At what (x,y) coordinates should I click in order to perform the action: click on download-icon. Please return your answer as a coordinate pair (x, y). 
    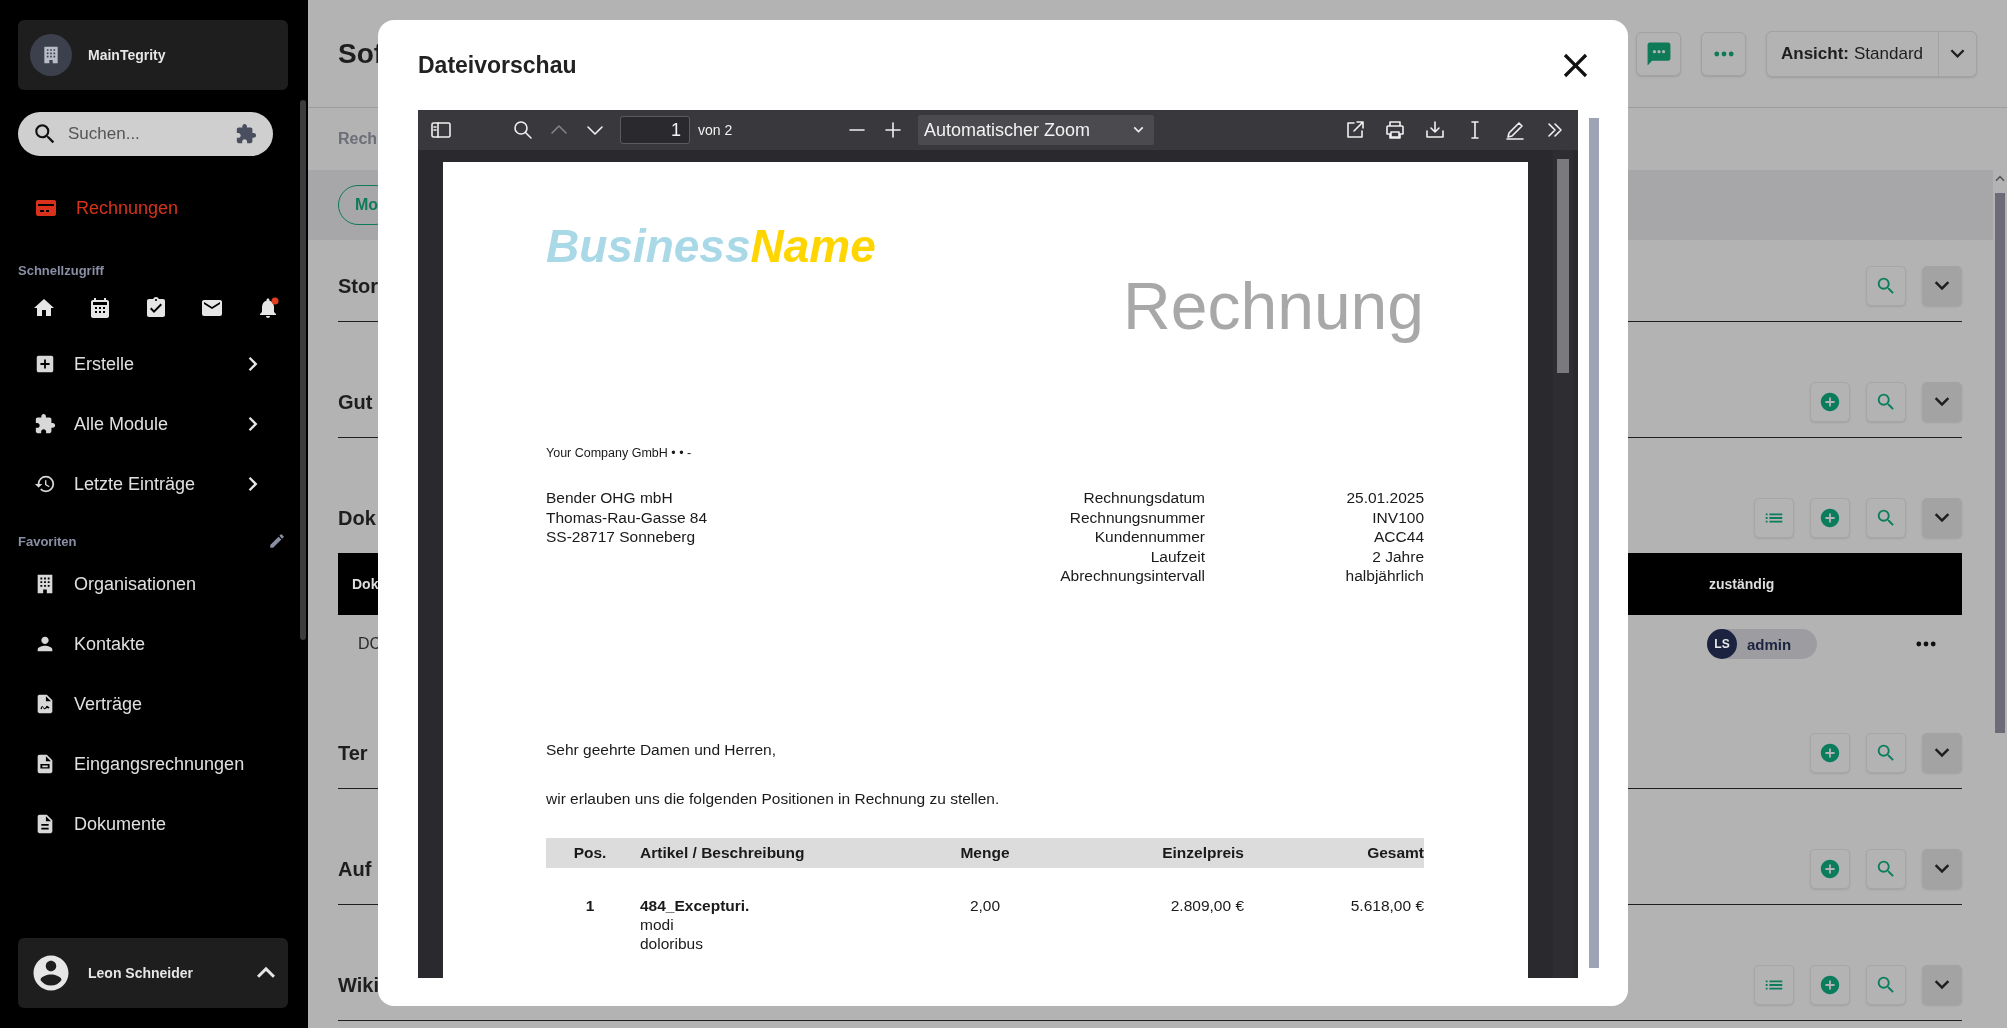
    Looking at the image, I should click on (1435, 130).